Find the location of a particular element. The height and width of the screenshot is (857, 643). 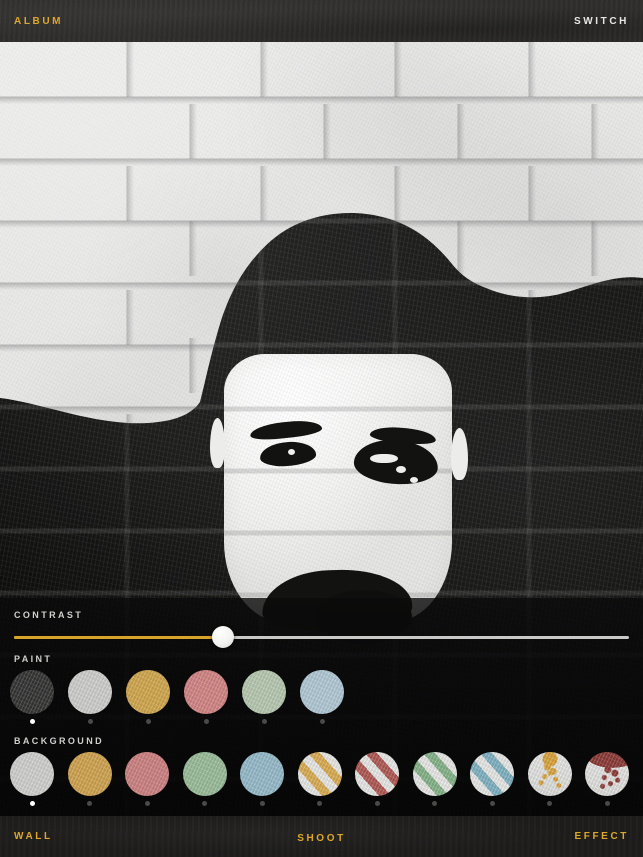

background-swatch-skyblue-disc is located at coordinates (262, 774).